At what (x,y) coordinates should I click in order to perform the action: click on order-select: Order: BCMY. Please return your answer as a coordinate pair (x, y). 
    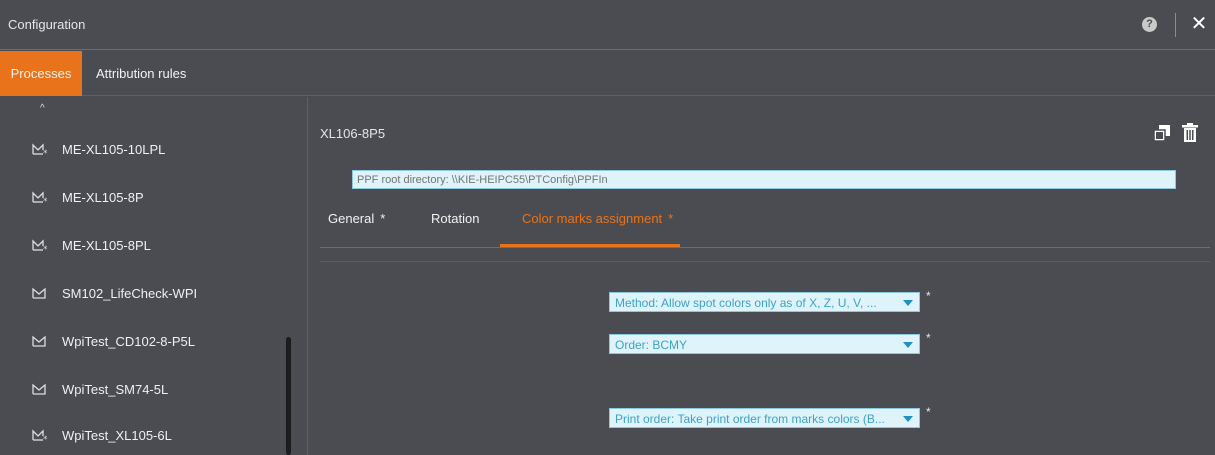
    Looking at the image, I should click on (764, 344).